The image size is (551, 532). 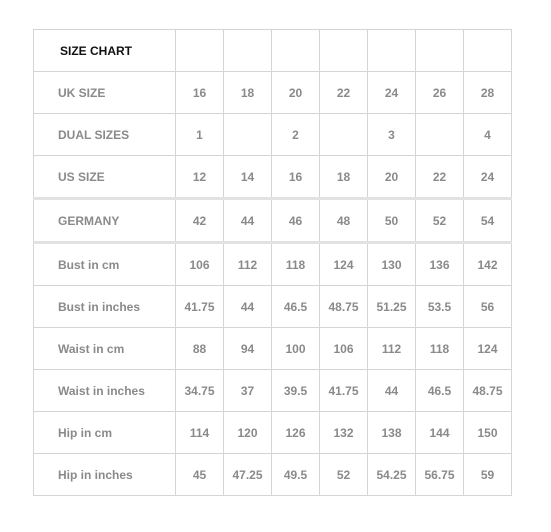 I want to click on value-cell: 54, so click(x=487, y=220).